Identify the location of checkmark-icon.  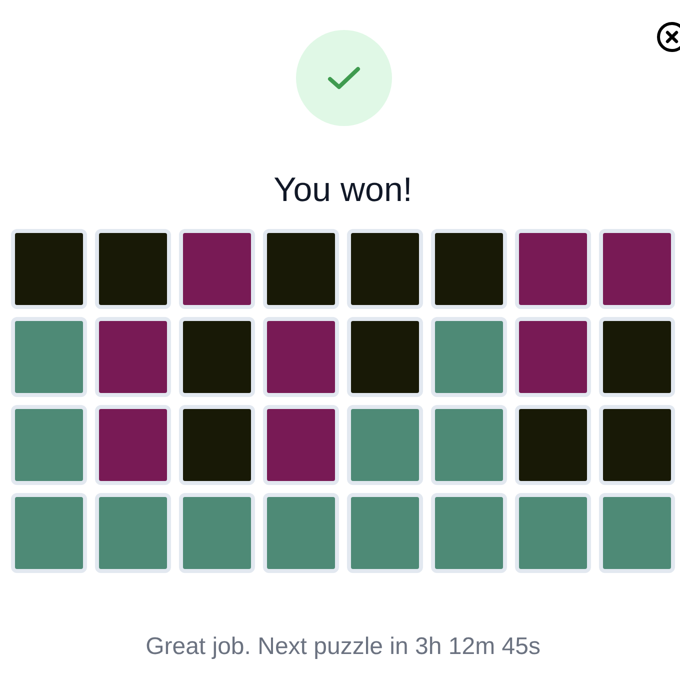
(343, 78).